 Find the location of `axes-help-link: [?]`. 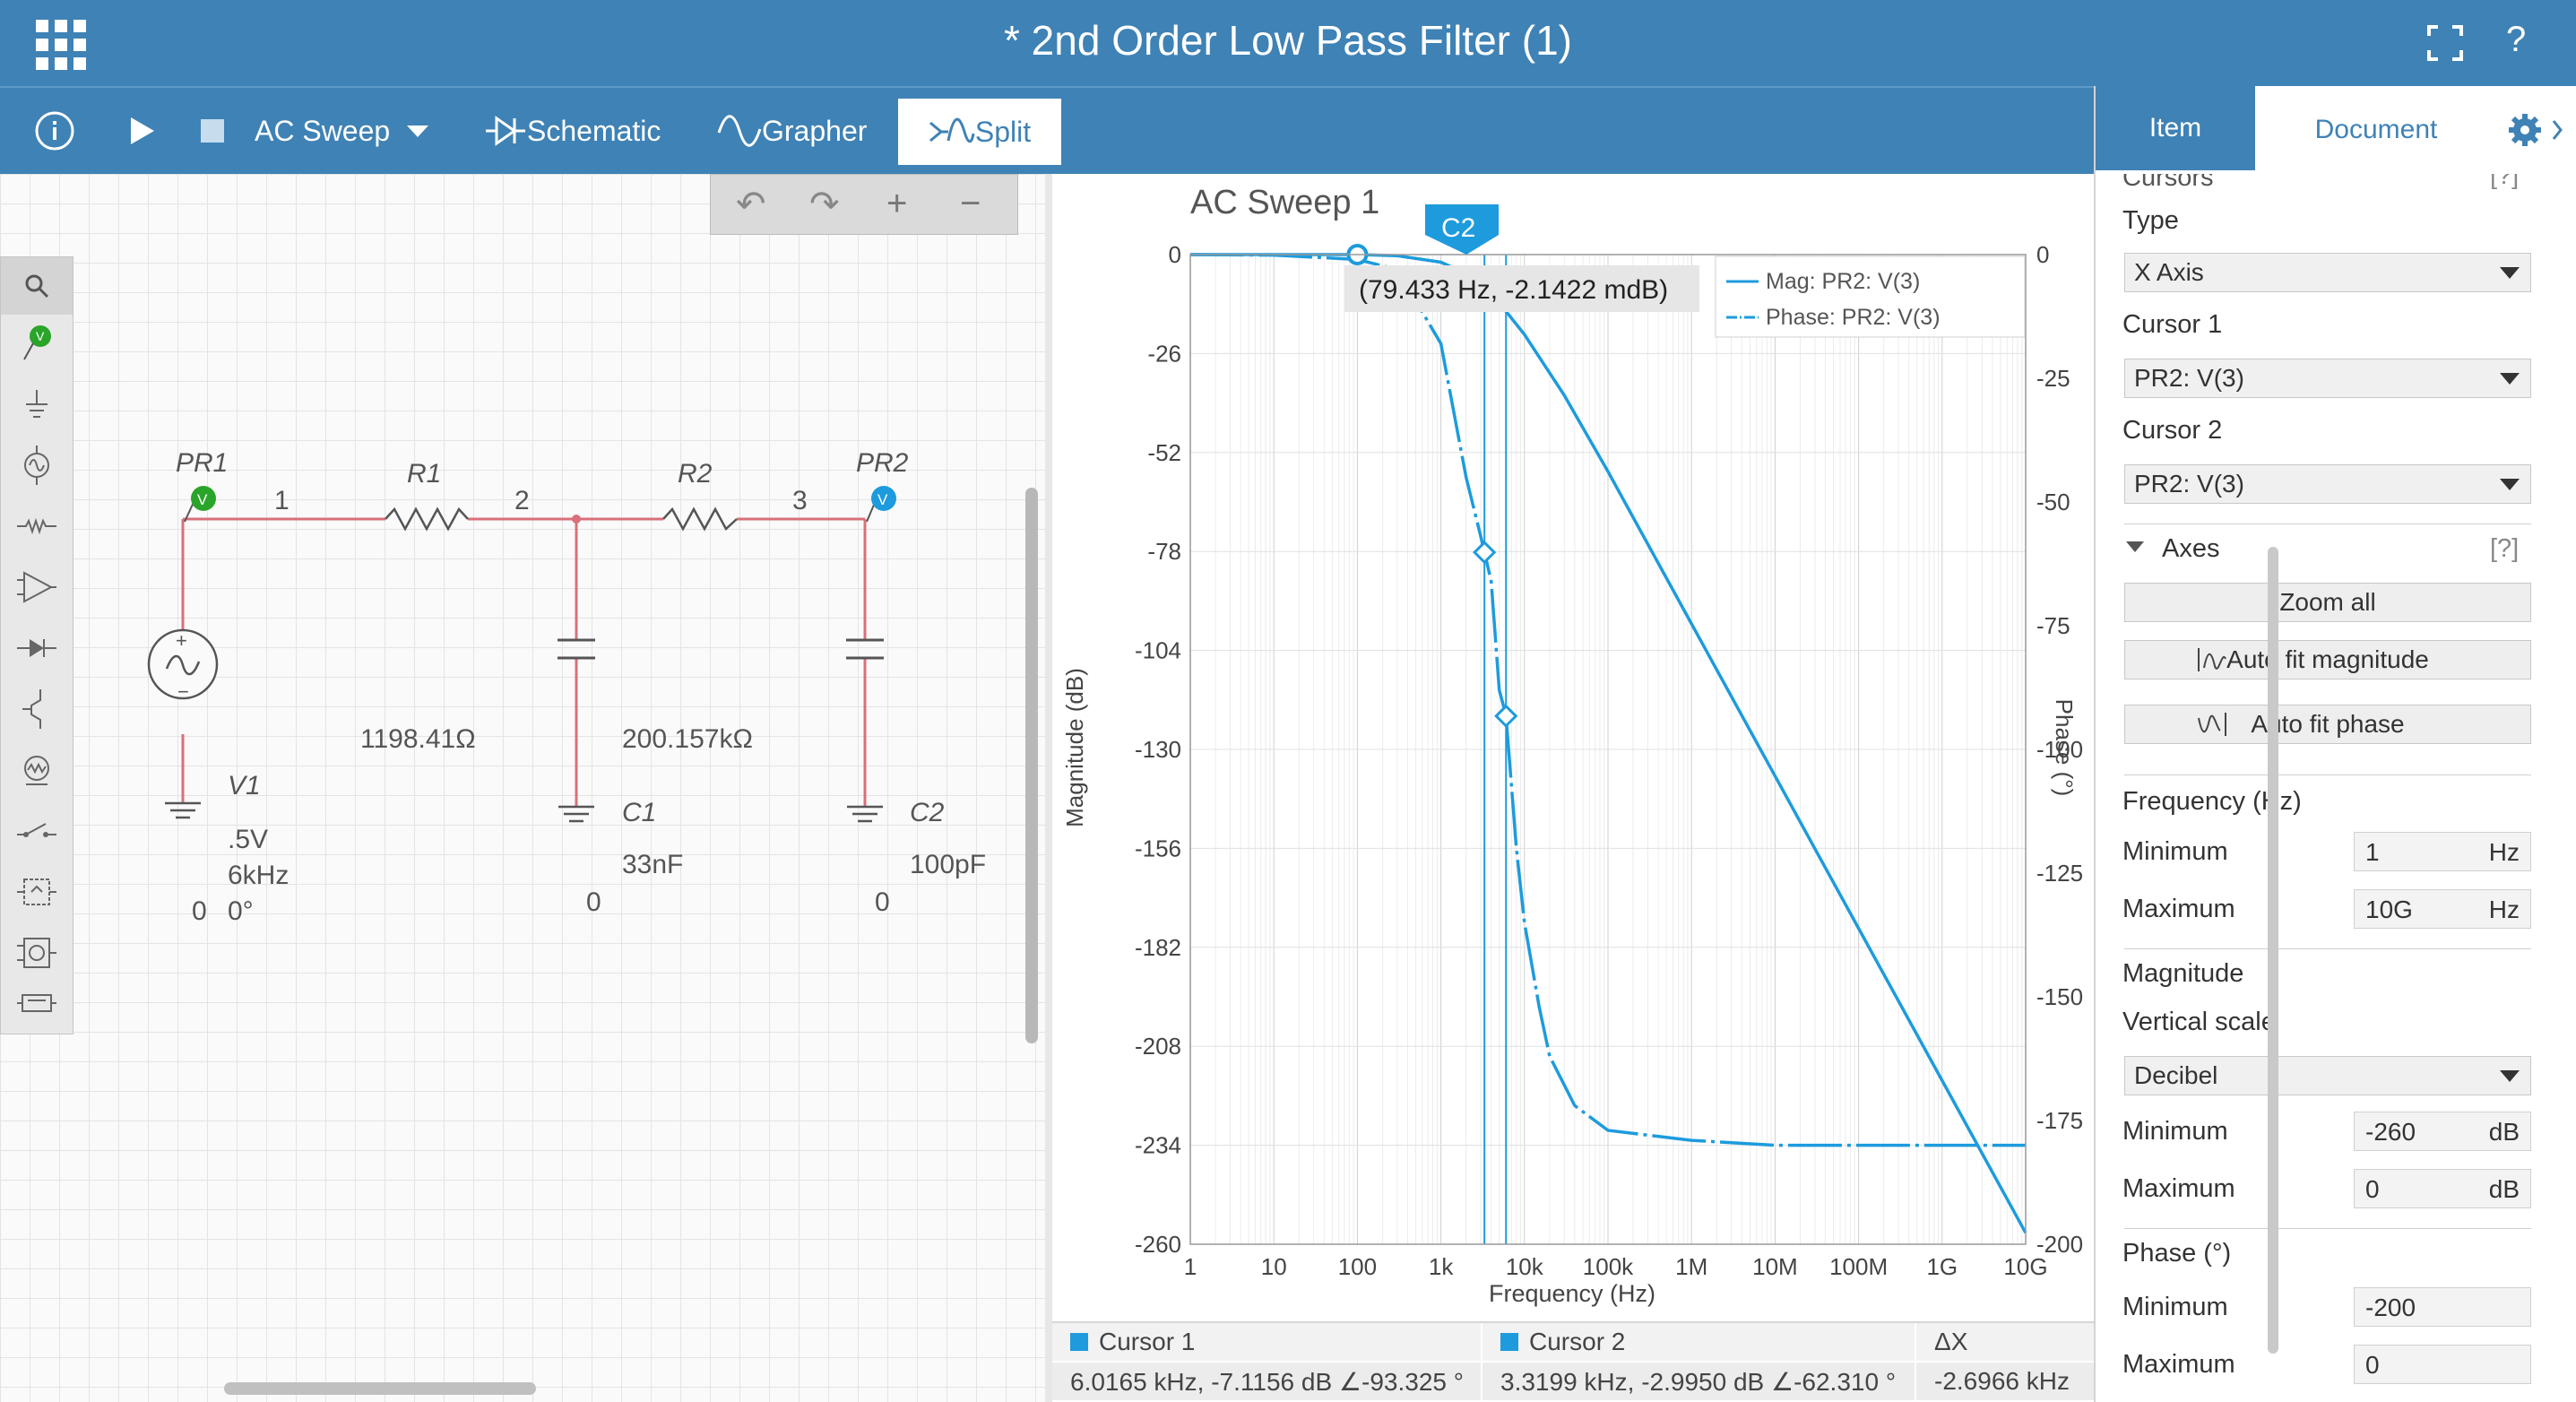

axes-help-link: [?] is located at coordinates (2504, 549).